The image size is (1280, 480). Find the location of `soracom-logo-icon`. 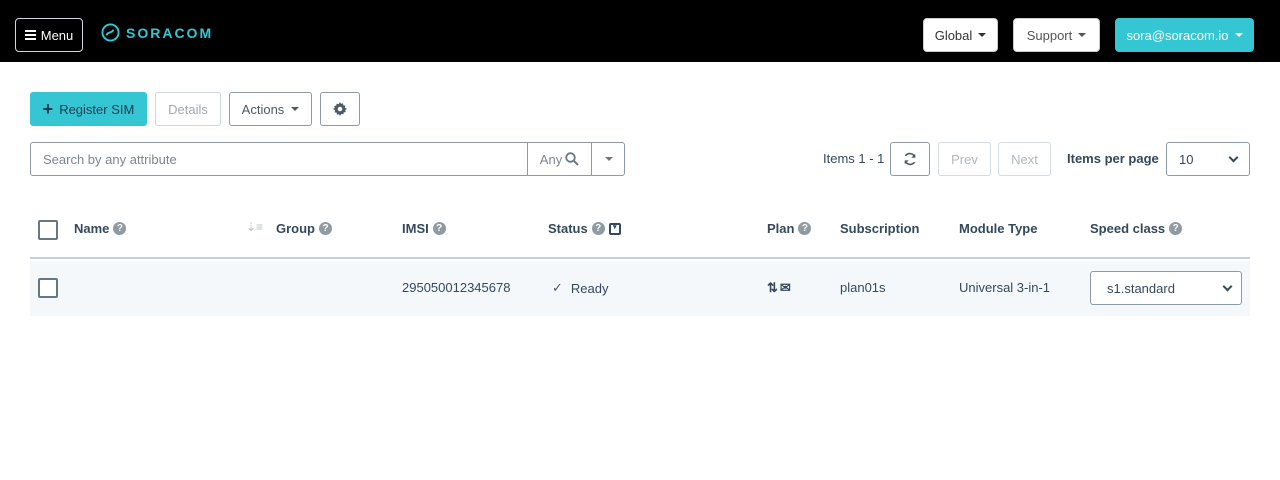

soracom-logo-icon is located at coordinates (110, 32).